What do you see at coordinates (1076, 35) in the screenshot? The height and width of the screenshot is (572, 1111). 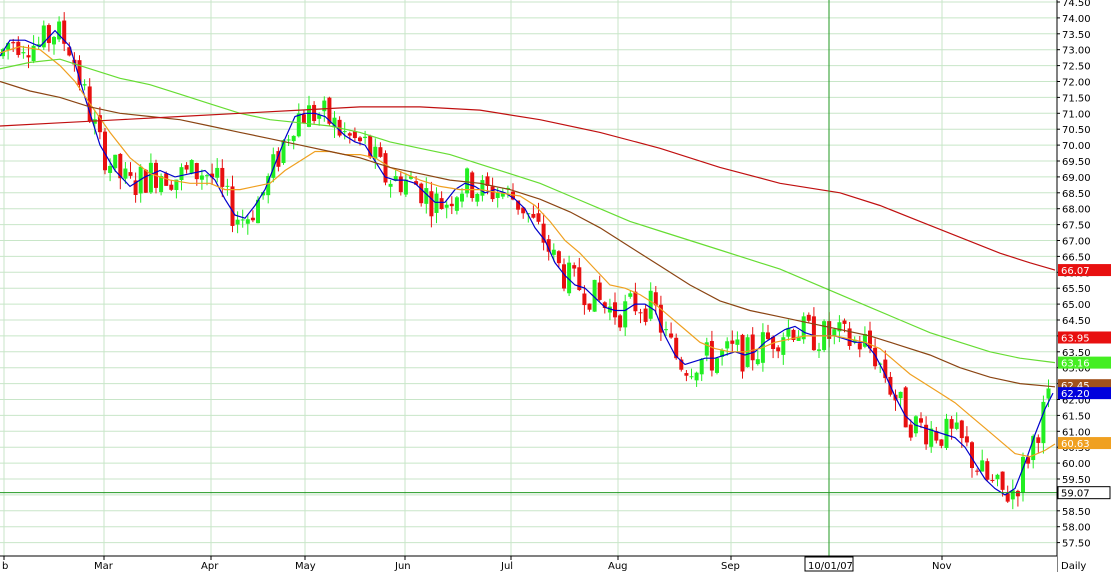 I see `price-tick-label: 73.50` at bounding box center [1076, 35].